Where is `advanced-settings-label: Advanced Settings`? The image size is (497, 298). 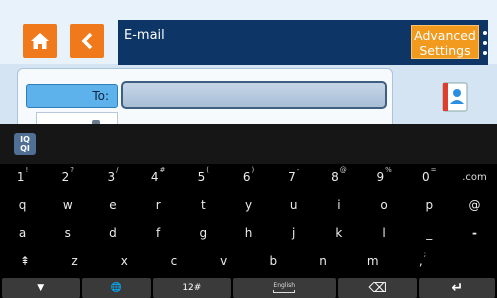
advanced-settings-label: Advanced Settings is located at coordinates (445, 43).